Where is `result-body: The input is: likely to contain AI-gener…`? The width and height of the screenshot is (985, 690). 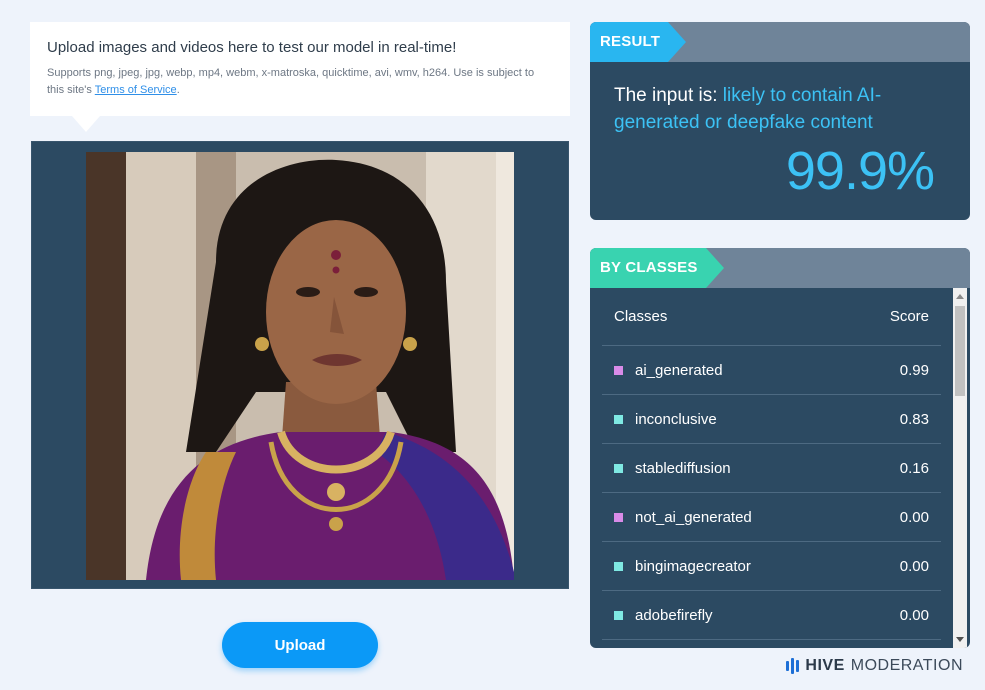
result-body: The input is: likely to contain AI-gener… is located at coordinates (780, 141).